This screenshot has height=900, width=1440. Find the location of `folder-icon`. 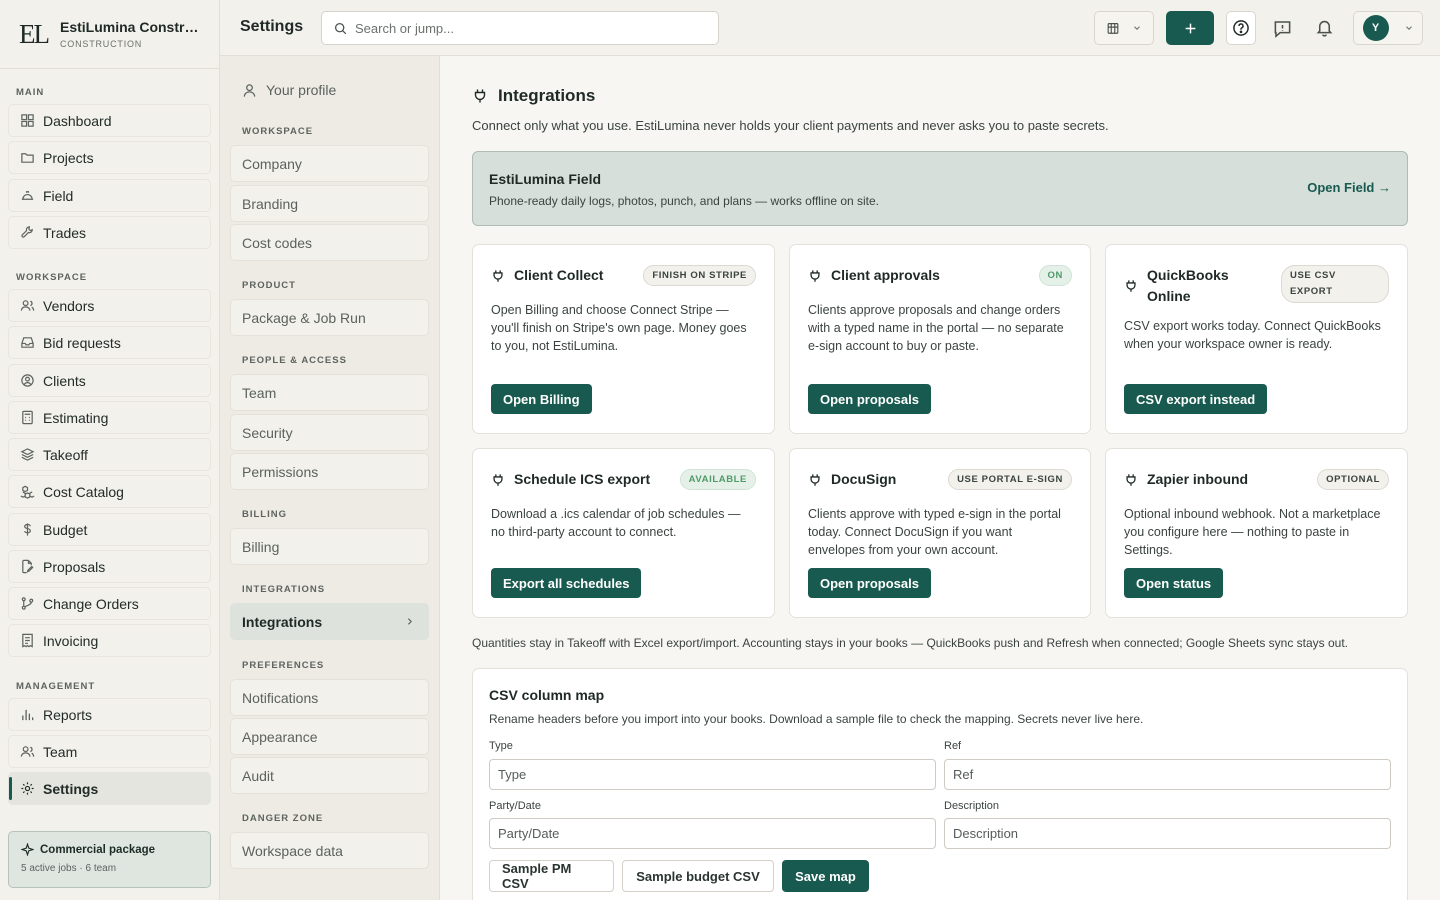

folder-icon is located at coordinates (27, 158).